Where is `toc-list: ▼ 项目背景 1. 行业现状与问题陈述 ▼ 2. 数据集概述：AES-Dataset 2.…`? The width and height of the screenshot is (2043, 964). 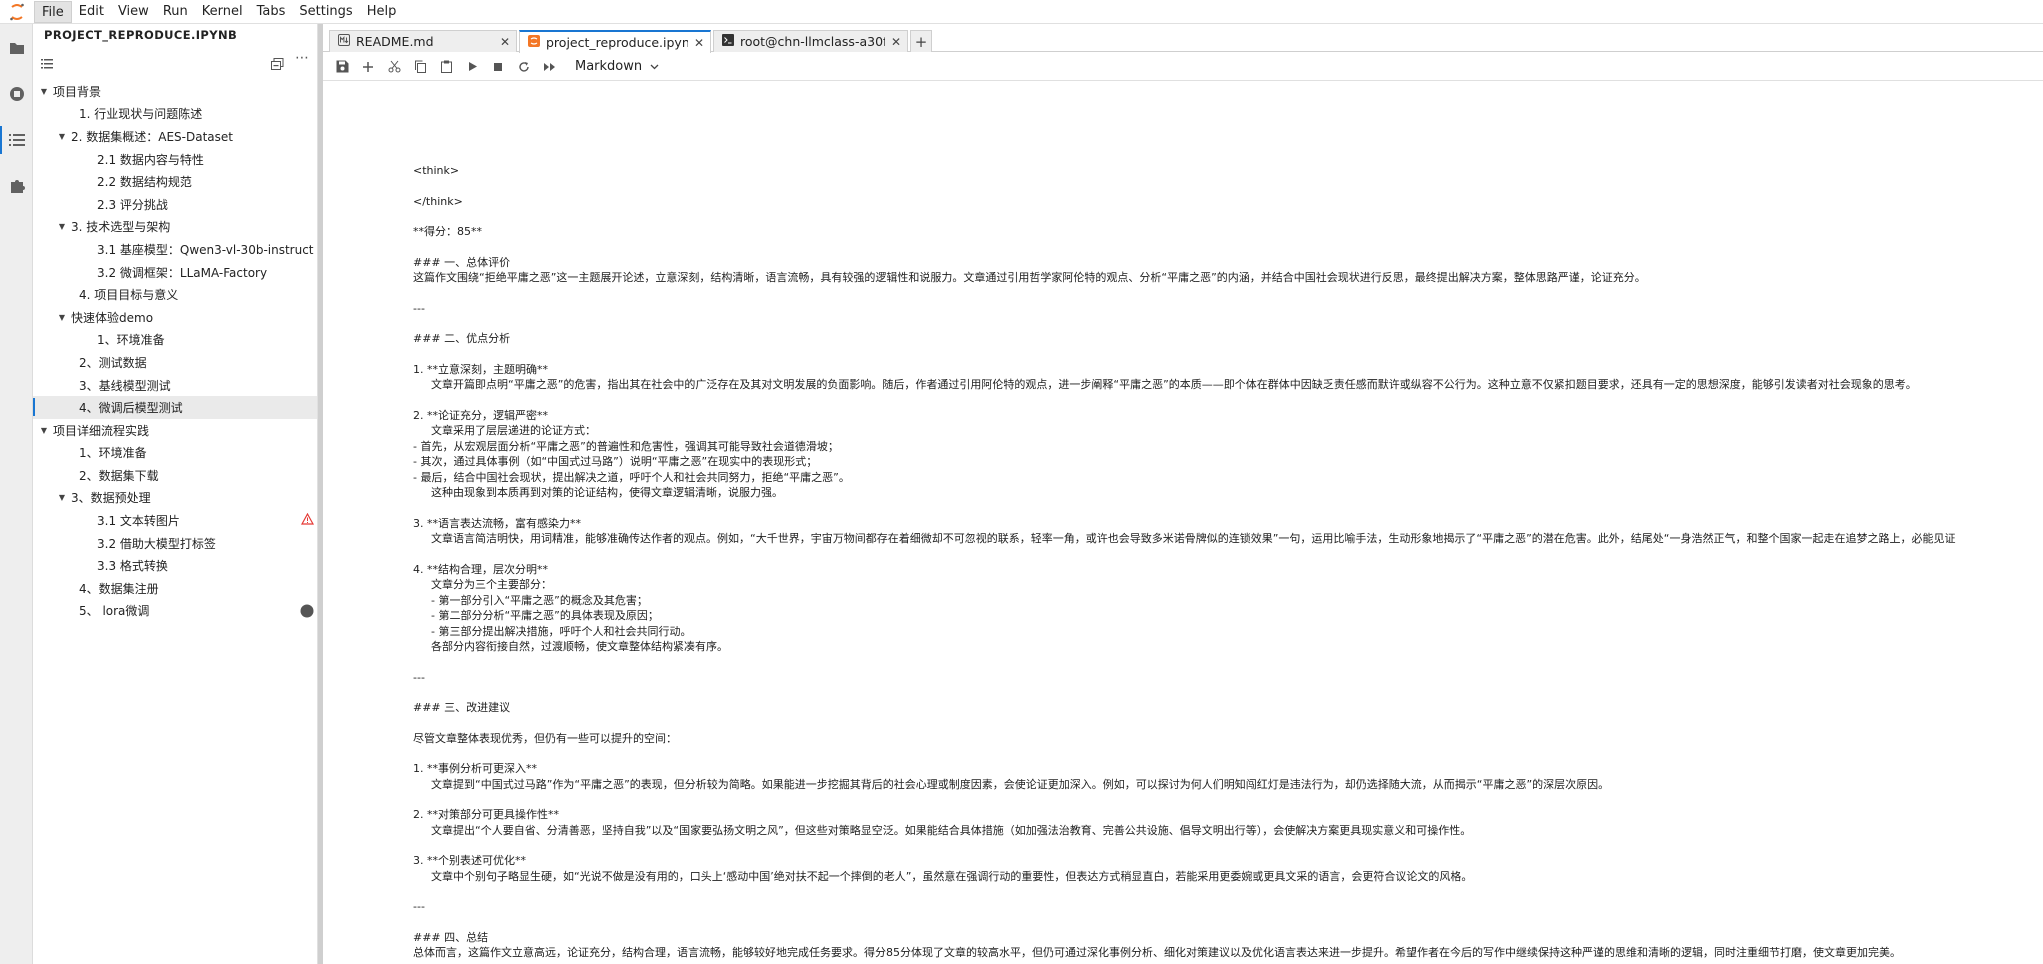 toc-list: ▼ 项目背景 1. 行业现状与问题陈述 ▼ 2. 数据集概述：AES-Dataset 2.… is located at coordinates (175, 351).